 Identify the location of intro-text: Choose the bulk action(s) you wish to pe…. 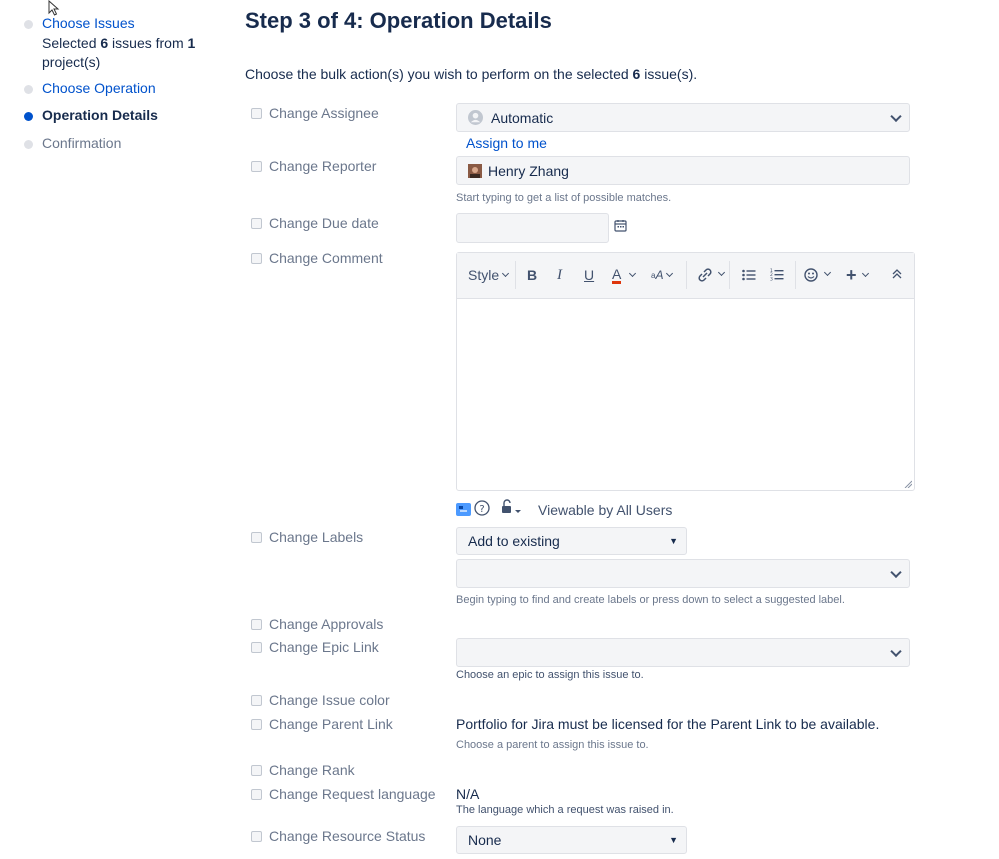
(471, 74).